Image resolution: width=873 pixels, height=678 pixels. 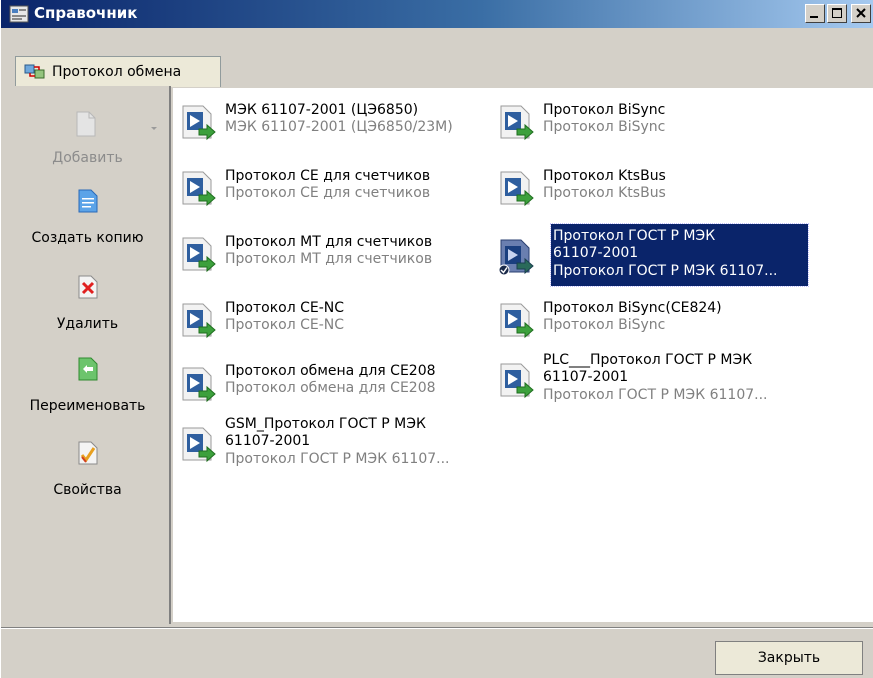 What do you see at coordinates (87, 406) in the screenshot?
I see `rename-label: Переименовать` at bounding box center [87, 406].